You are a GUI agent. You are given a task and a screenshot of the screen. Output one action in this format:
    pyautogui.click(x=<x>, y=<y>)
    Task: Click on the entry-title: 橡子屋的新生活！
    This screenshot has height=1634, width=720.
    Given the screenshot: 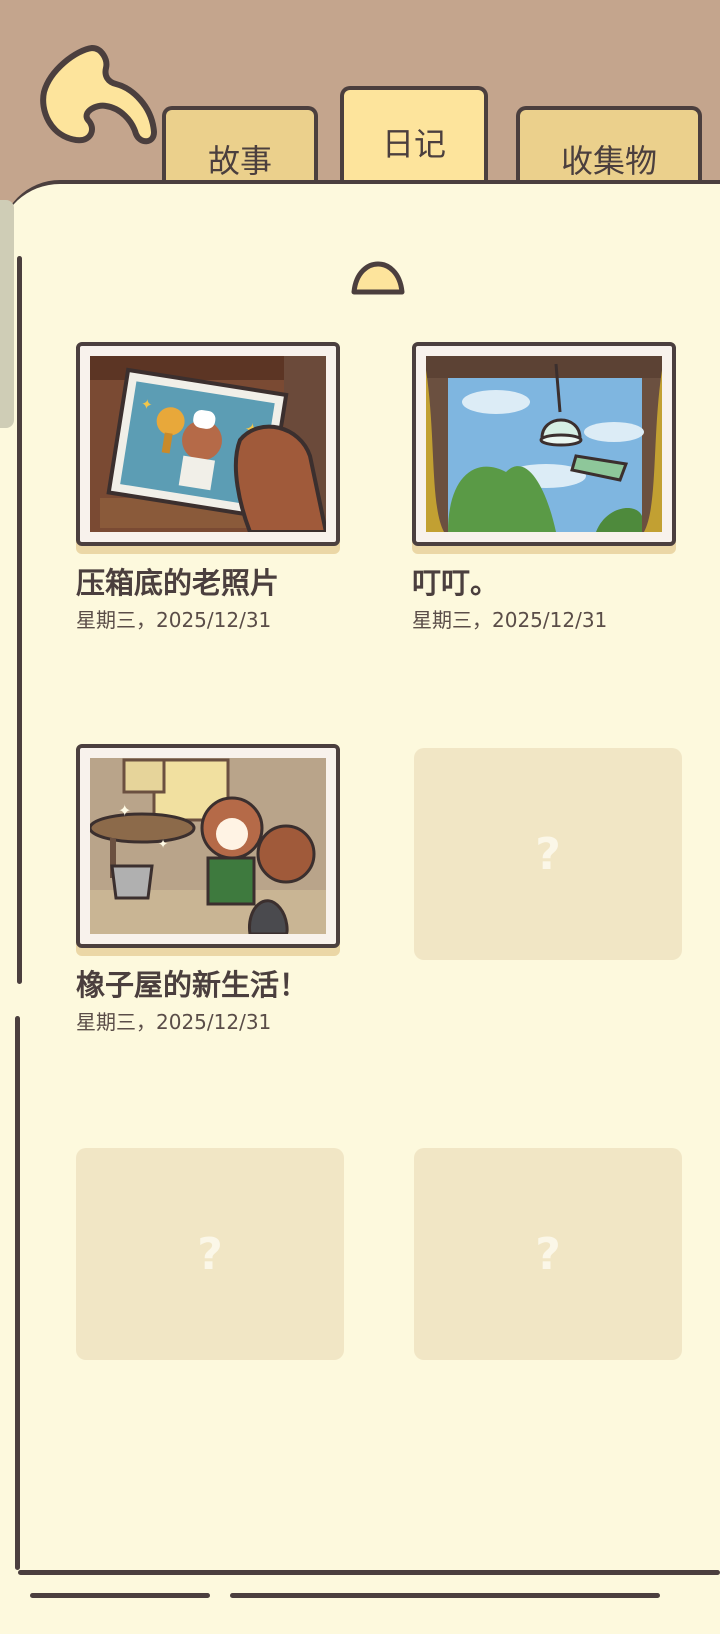 What is the action you would take?
    pyautogui.click(x=192, y=985)
    